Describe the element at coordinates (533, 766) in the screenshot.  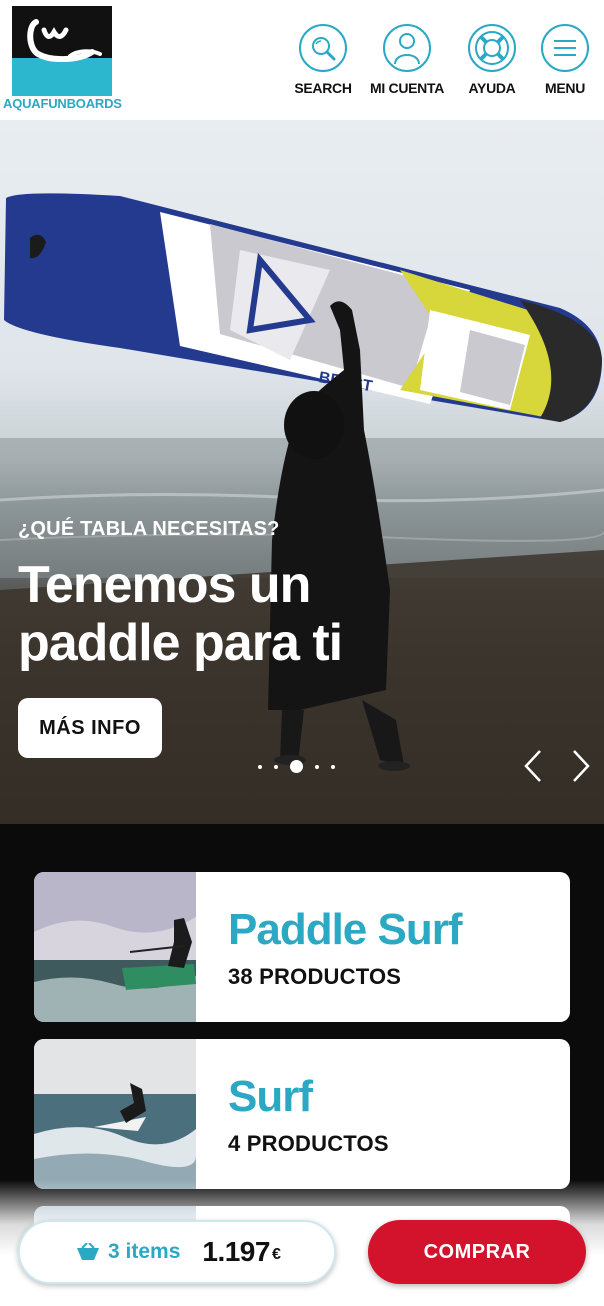
I see `prev-arrow-icon` at that location.